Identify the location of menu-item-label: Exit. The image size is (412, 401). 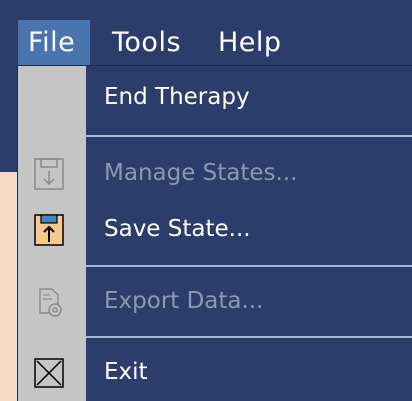
(126, 372).